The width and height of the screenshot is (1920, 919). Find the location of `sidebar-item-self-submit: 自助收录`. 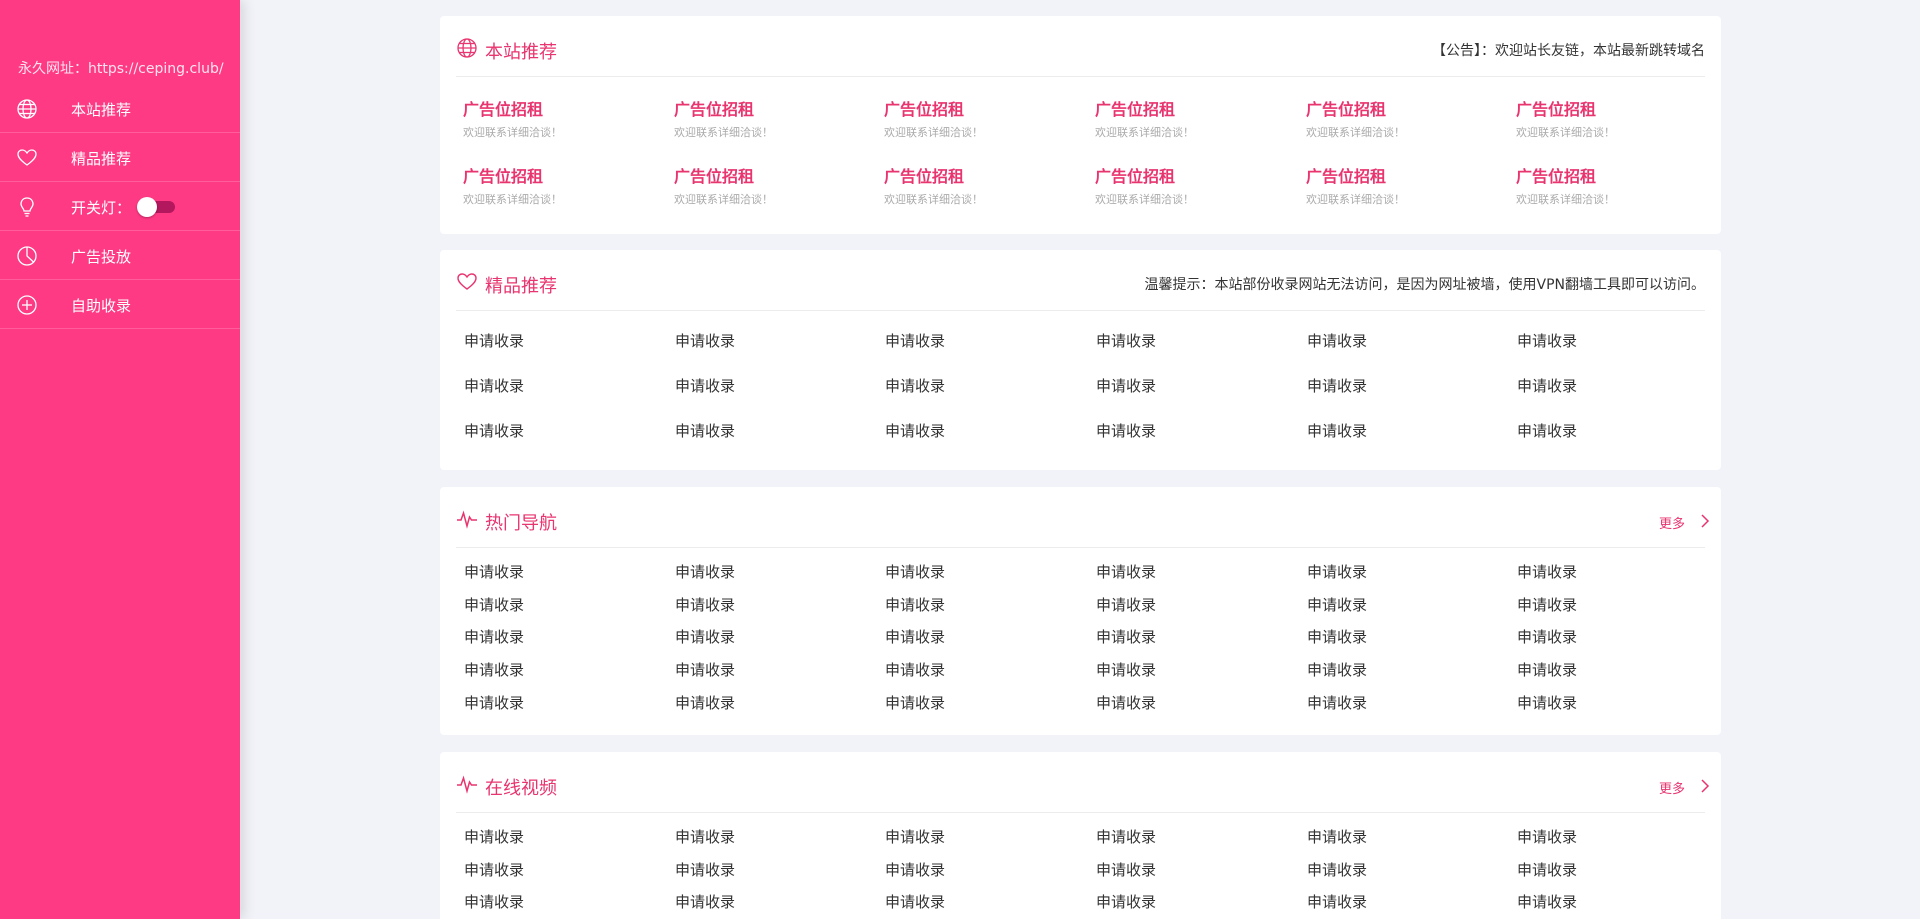

sidebar-item-self-submit: 自助收录 is located at coordinates (120, 304).